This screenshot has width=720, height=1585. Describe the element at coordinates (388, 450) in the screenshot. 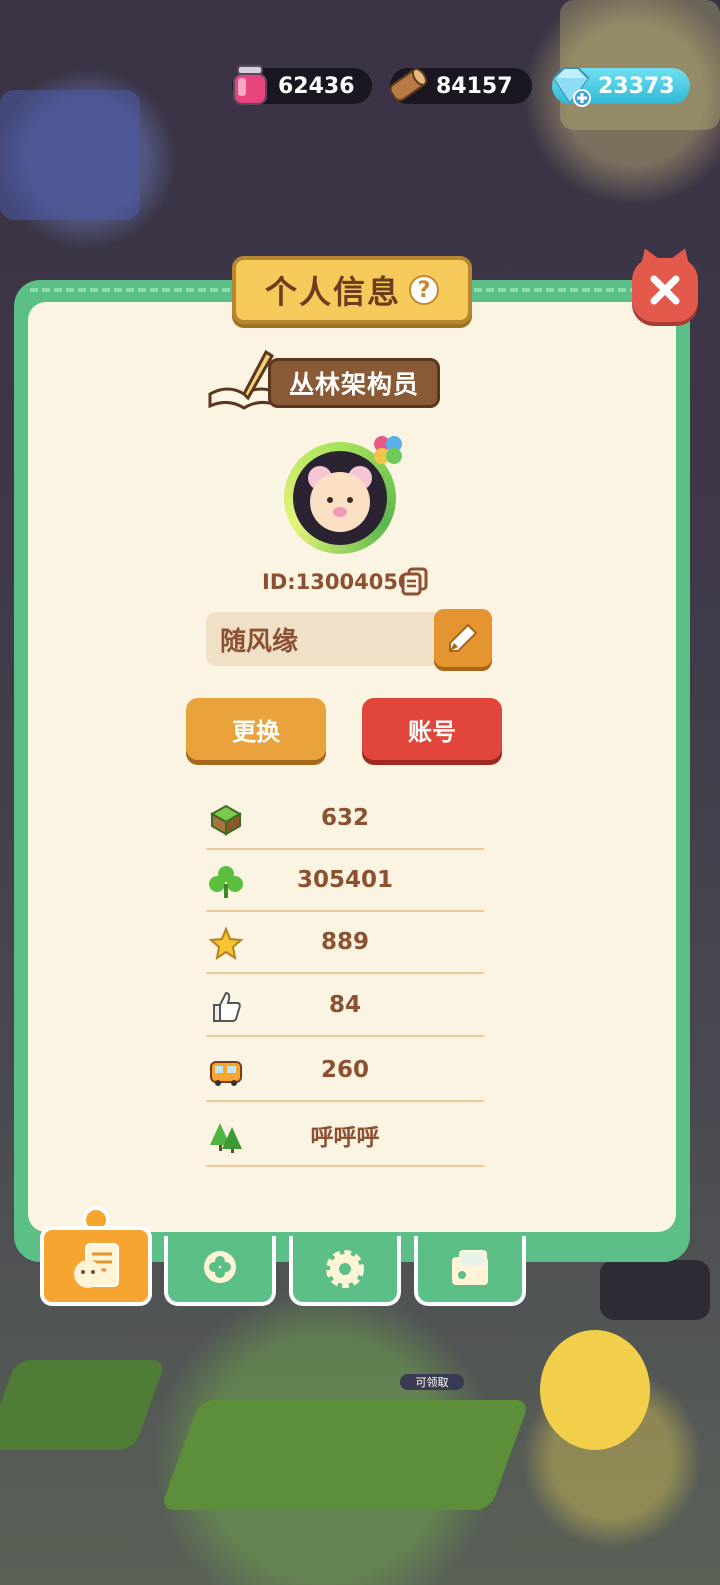

I see `clover-decoration-icon` at that location.